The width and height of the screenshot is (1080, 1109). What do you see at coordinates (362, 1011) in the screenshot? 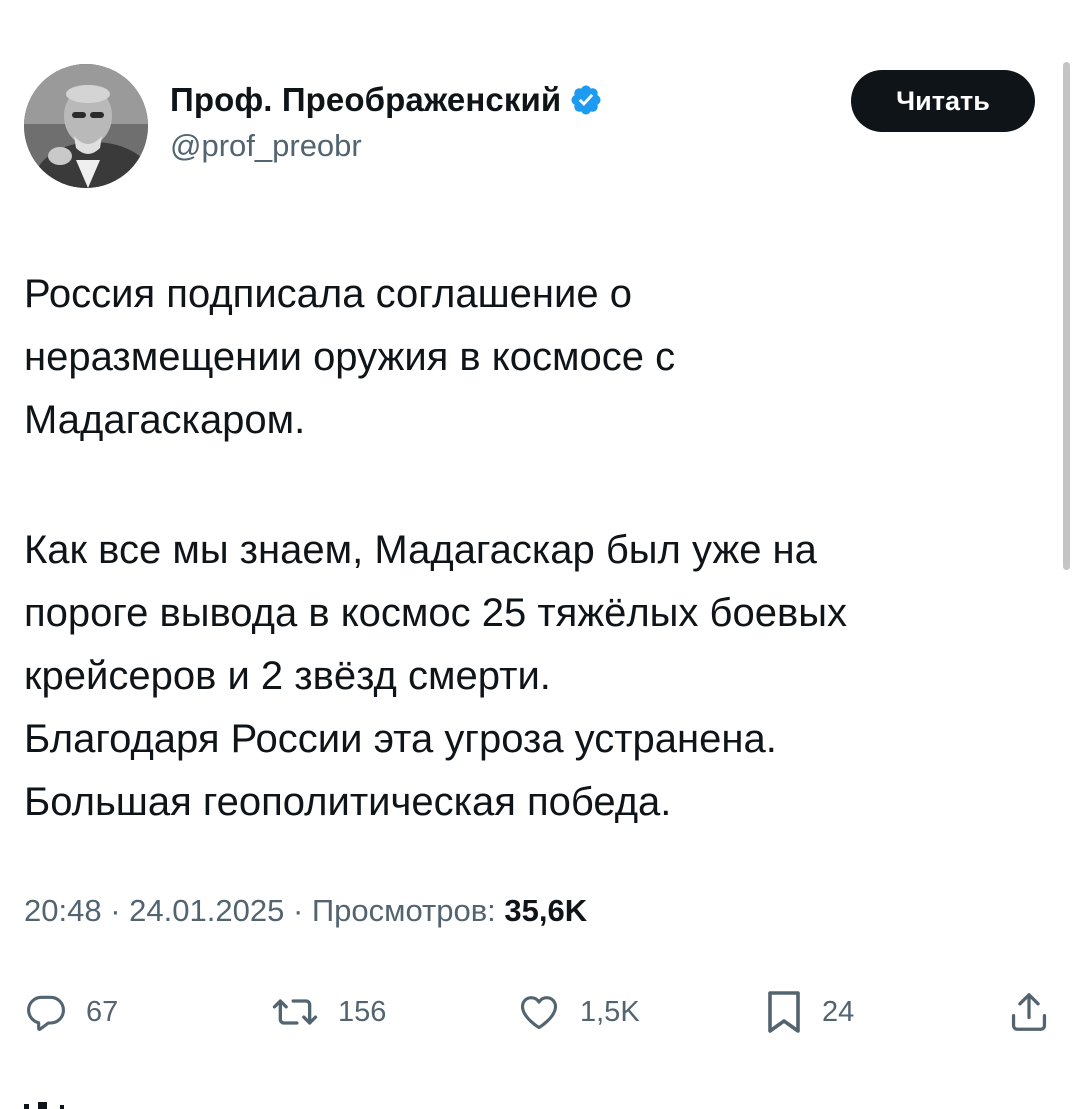
I see `repost-count: 156` at bounding box center [362, 1011].